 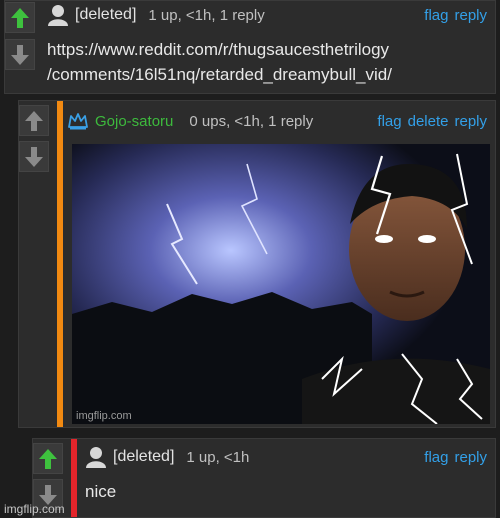 What do you see at coordinates (290, 478) in the screenshot?
I see `comment-body: [deleted] 1 up, <1h flag reply nice` at bounding box center [290, 478].